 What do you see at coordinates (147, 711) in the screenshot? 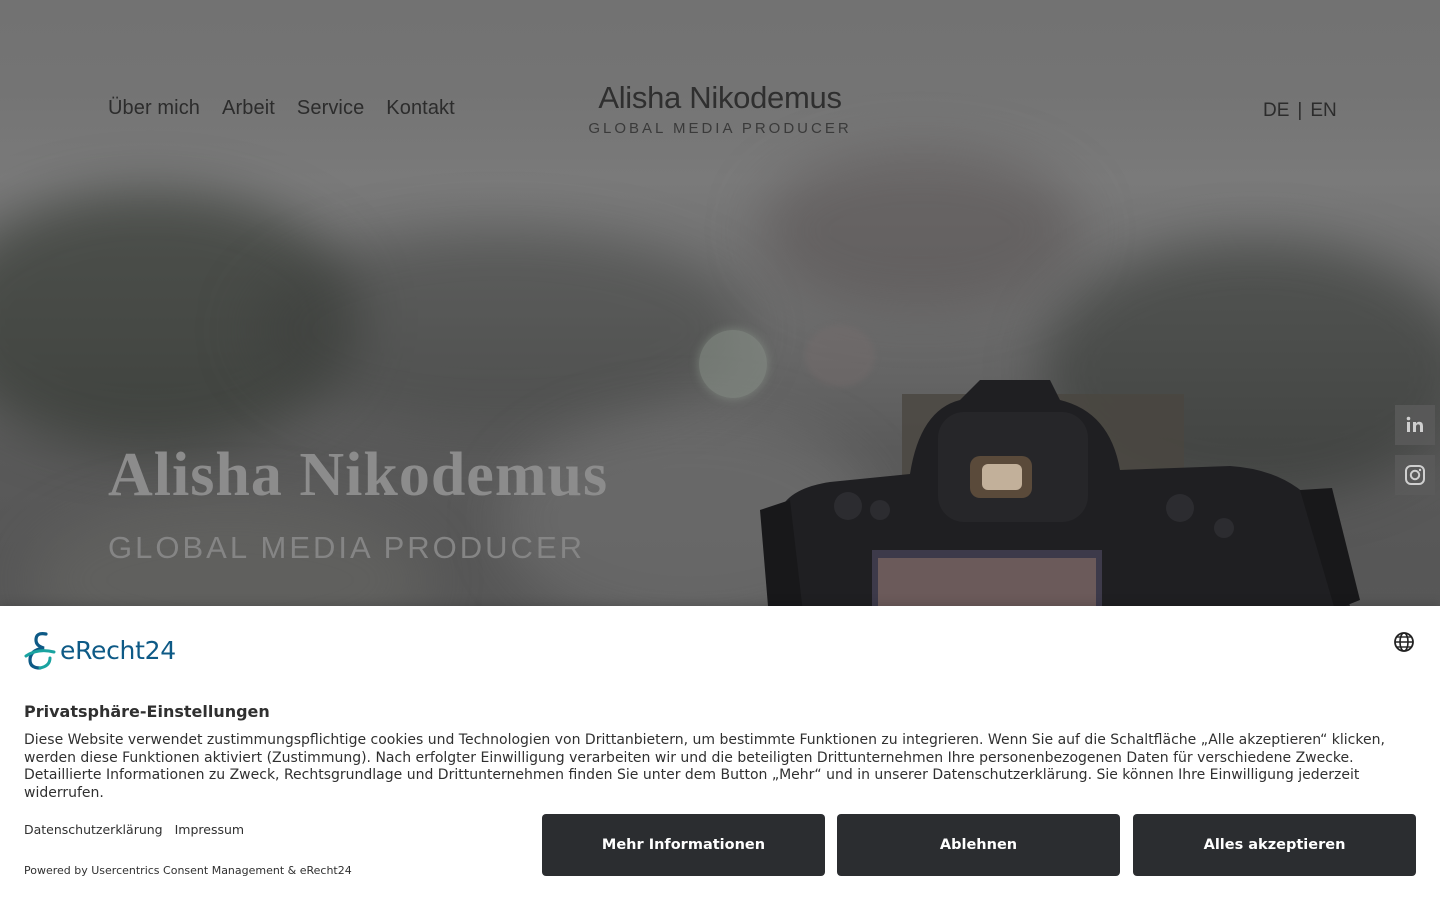
I see `consent-title: Privatsphäre-Einstellungen` at bounding box center [147, 711].